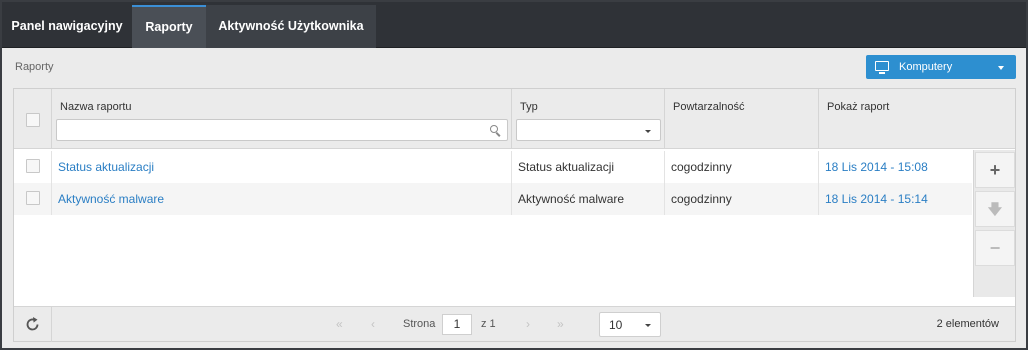 The image size is (1028, 350). What do you see at coordinates (494, 129) in the screenshot?
I see `search-icon` at bounding box center [494, 129].